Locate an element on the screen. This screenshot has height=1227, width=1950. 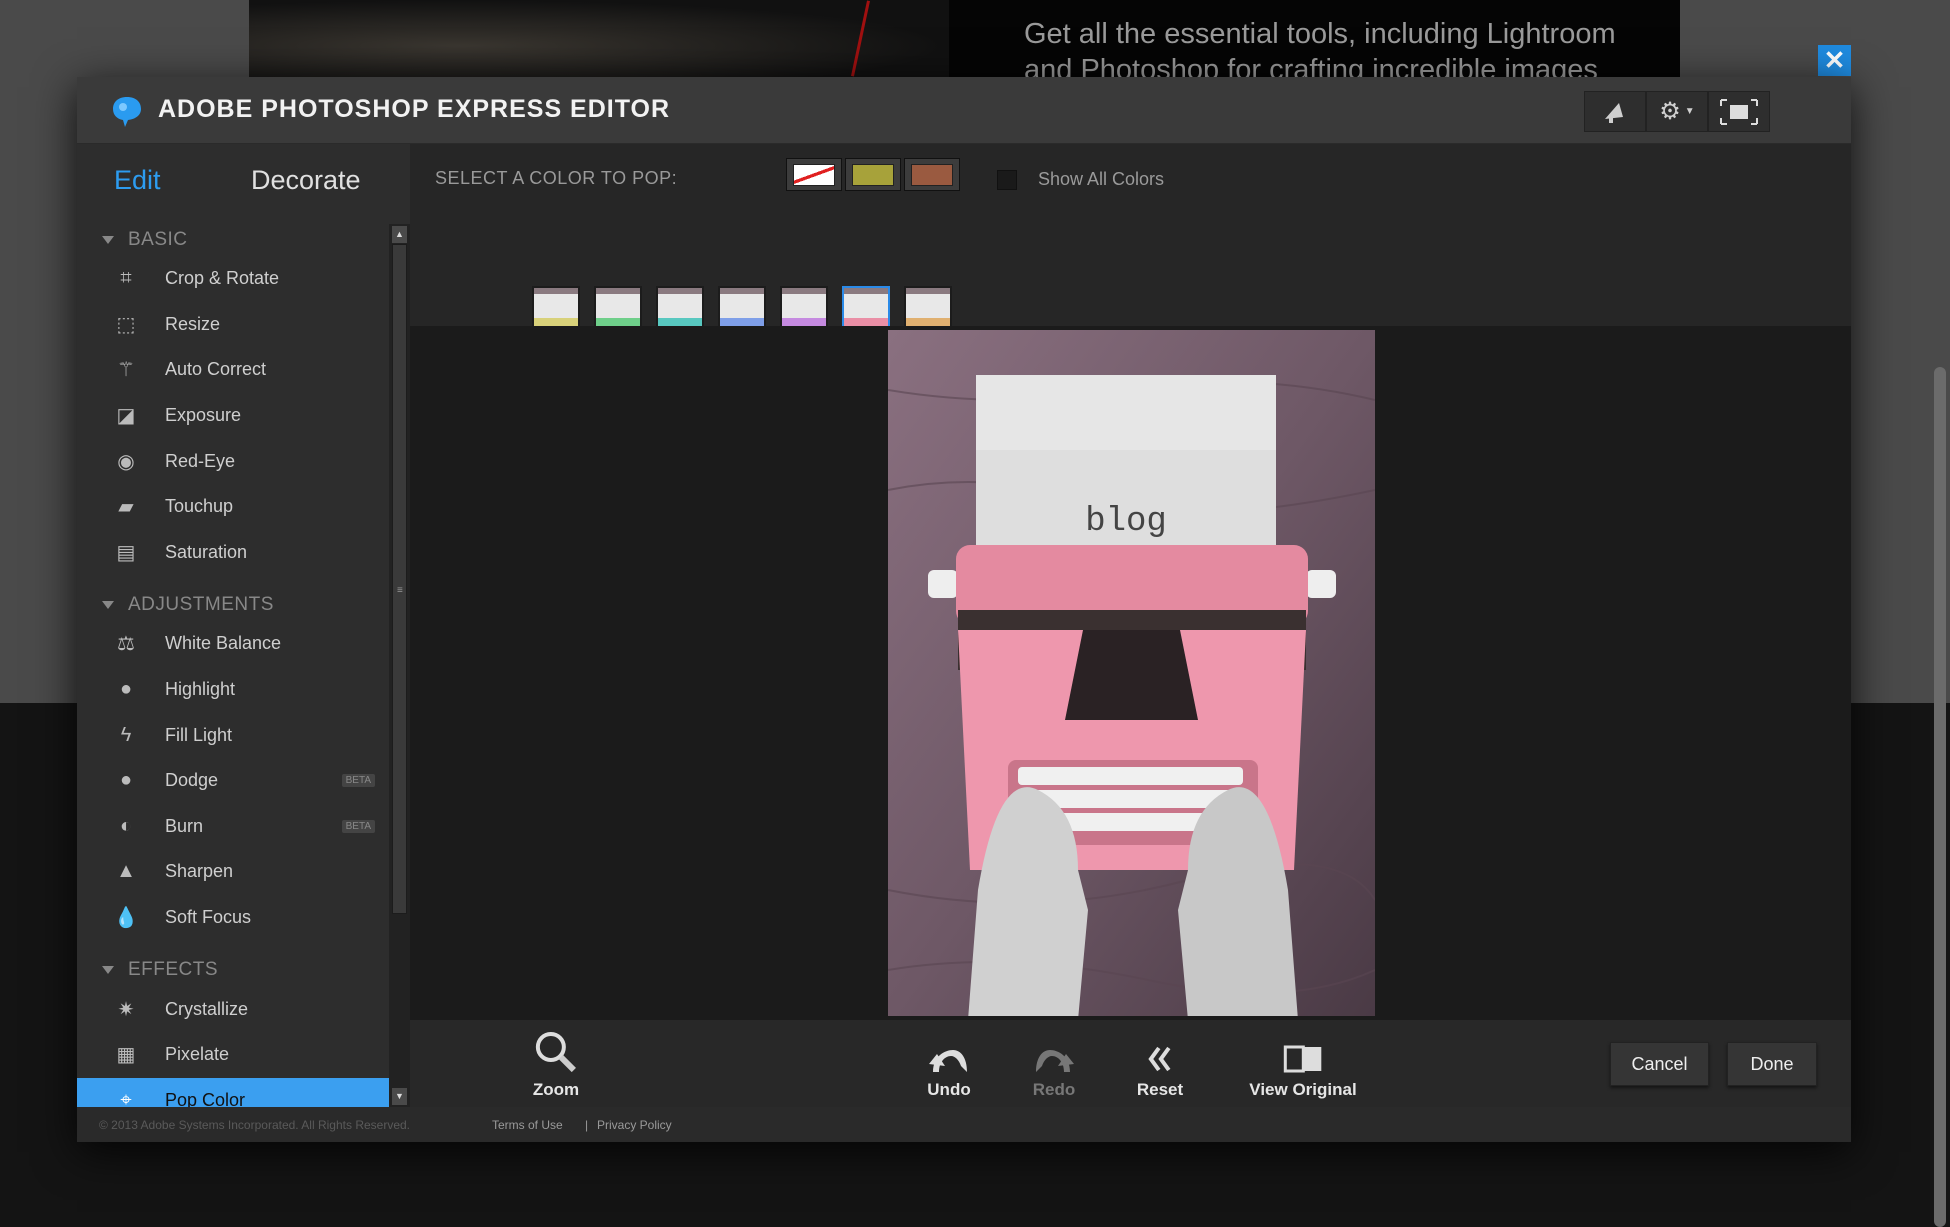
page-scrollbar is located at coordinates (1940, 797).